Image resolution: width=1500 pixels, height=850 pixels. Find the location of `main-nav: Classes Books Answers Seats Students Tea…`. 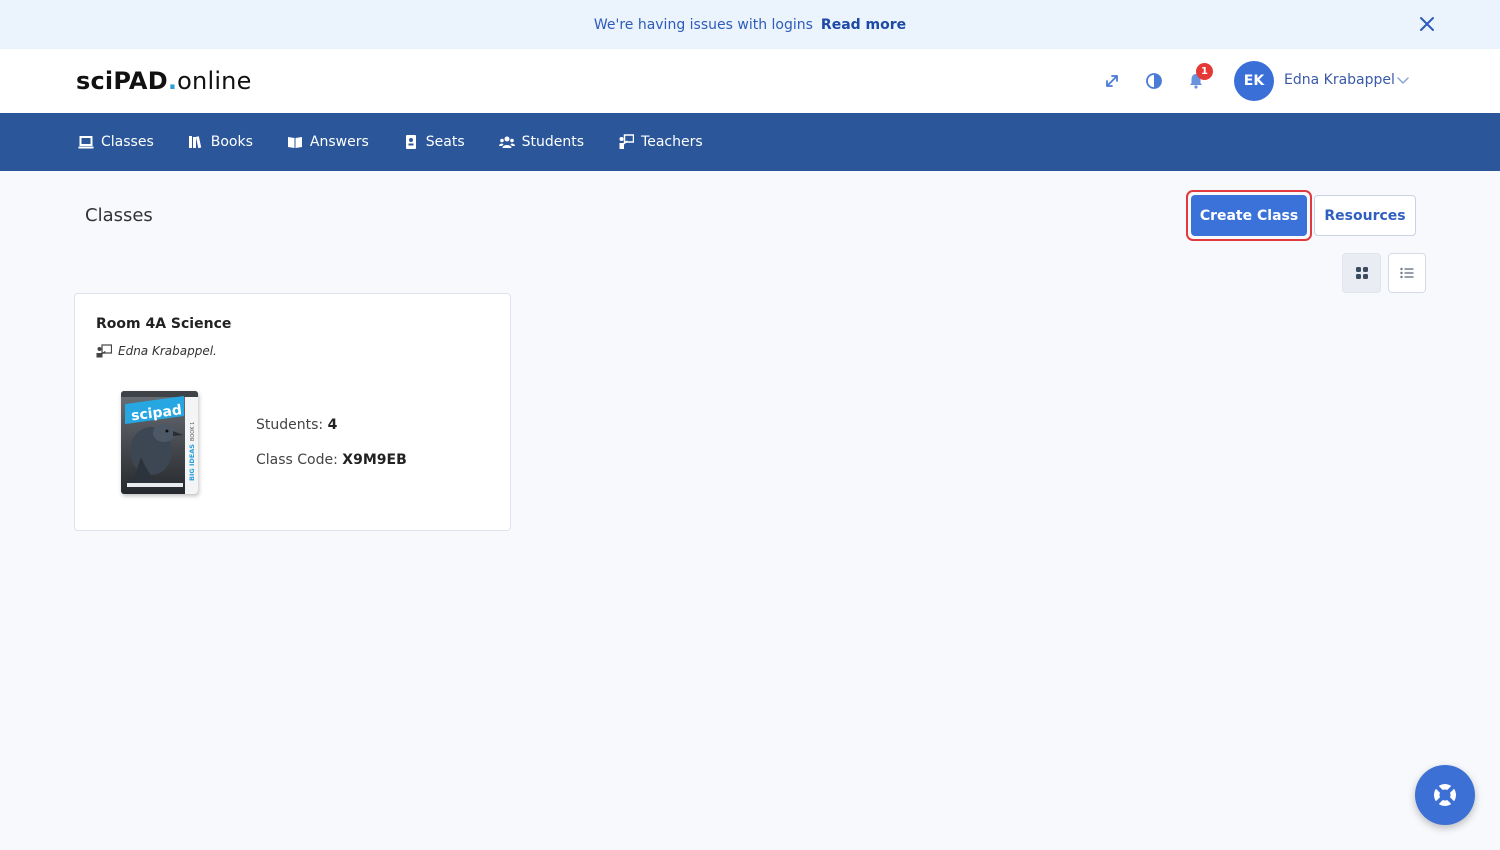

main-nav: Classes Books Answers Seats Students Tea… is located at coordinates (750, 142).